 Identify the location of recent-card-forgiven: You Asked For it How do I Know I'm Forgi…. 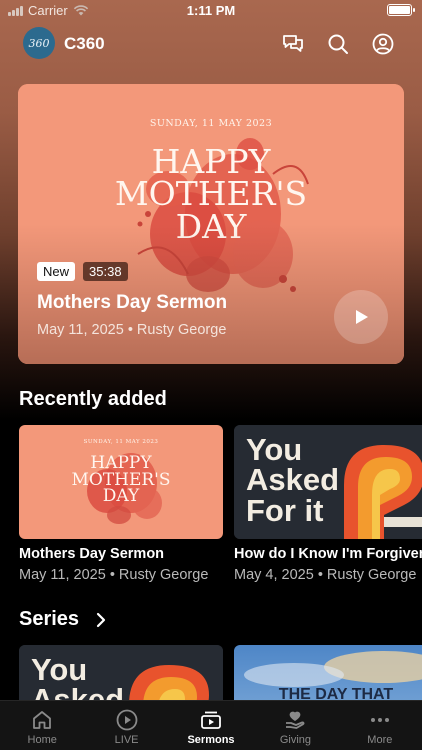
(328, 507).